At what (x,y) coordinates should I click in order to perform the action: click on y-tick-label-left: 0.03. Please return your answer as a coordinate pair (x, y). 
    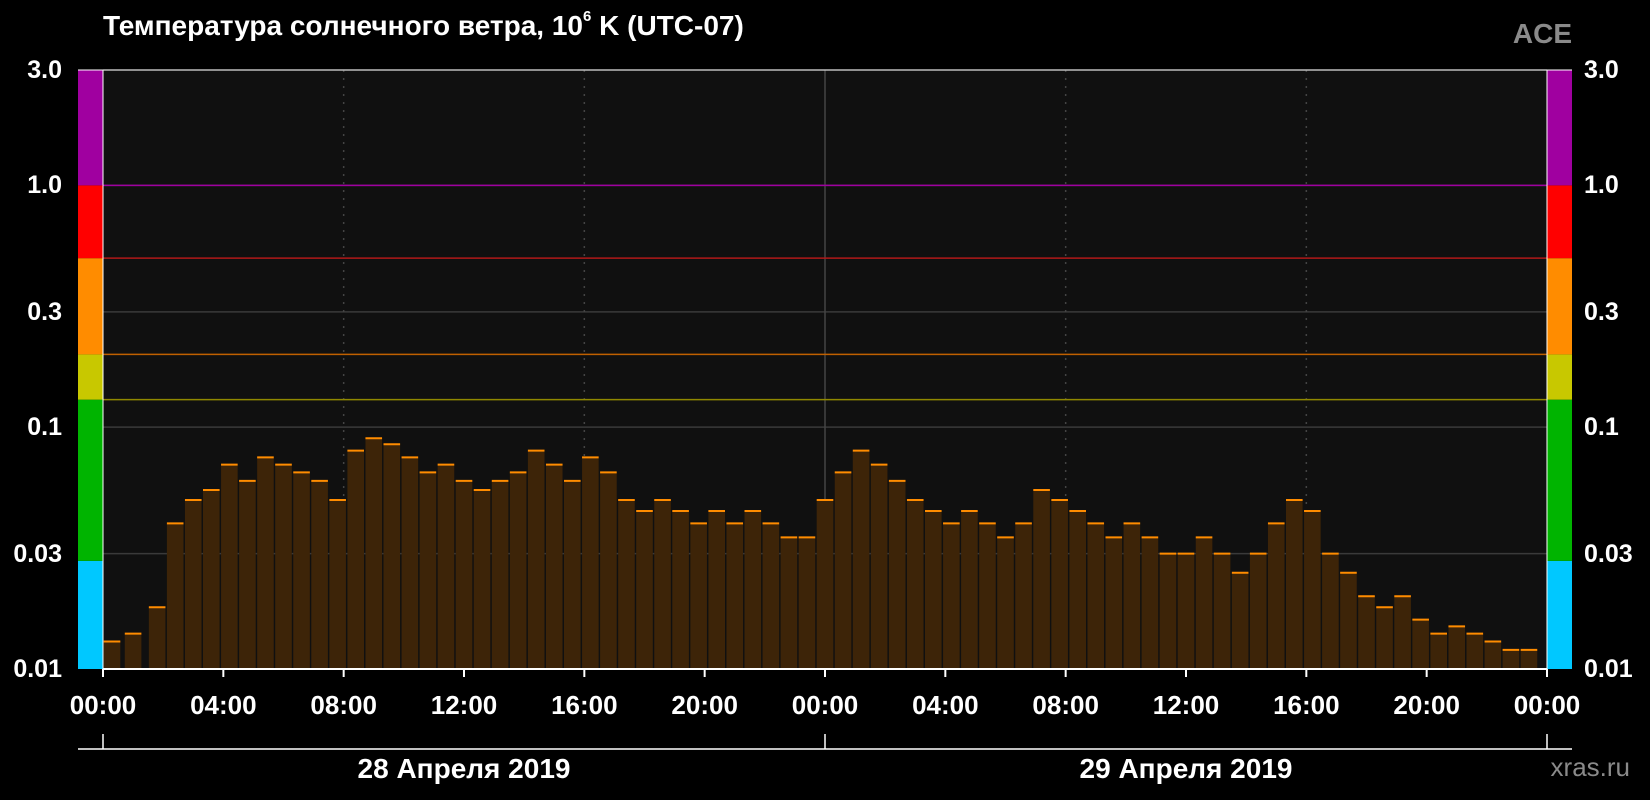
    Looking at the image, I should click on (37, 553).